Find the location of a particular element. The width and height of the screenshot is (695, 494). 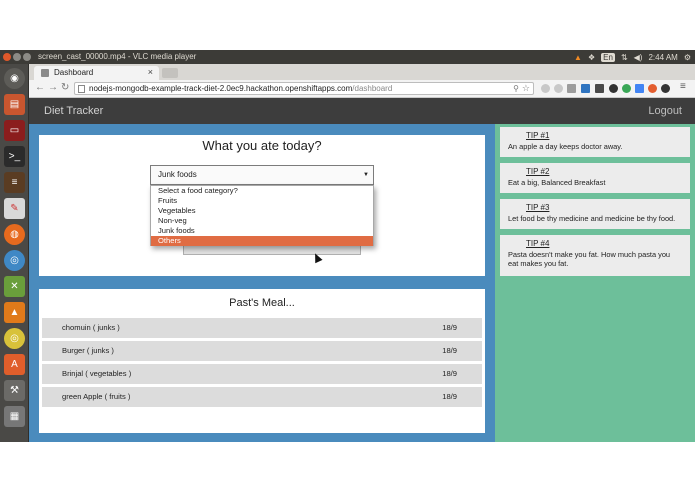

workspace-switcher-icon: ▦ is located at coordinates (14, 416).